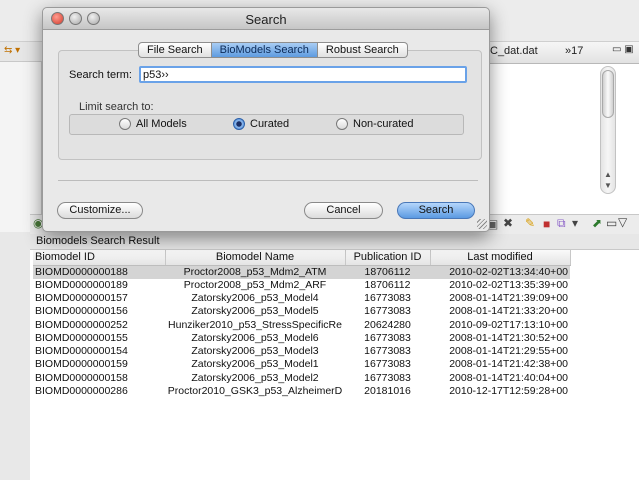 The width and height of the screenshot is (639, 480). Describe the element at coordinates (334, 242) in the screenshot. I see `results-title: Biomodels Search Result` at that location.